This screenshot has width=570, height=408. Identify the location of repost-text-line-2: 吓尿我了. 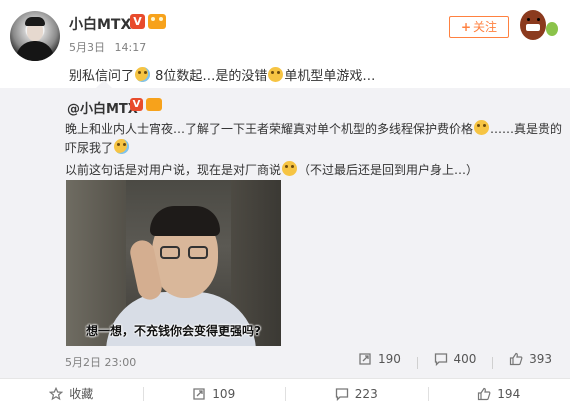
(97, 147).